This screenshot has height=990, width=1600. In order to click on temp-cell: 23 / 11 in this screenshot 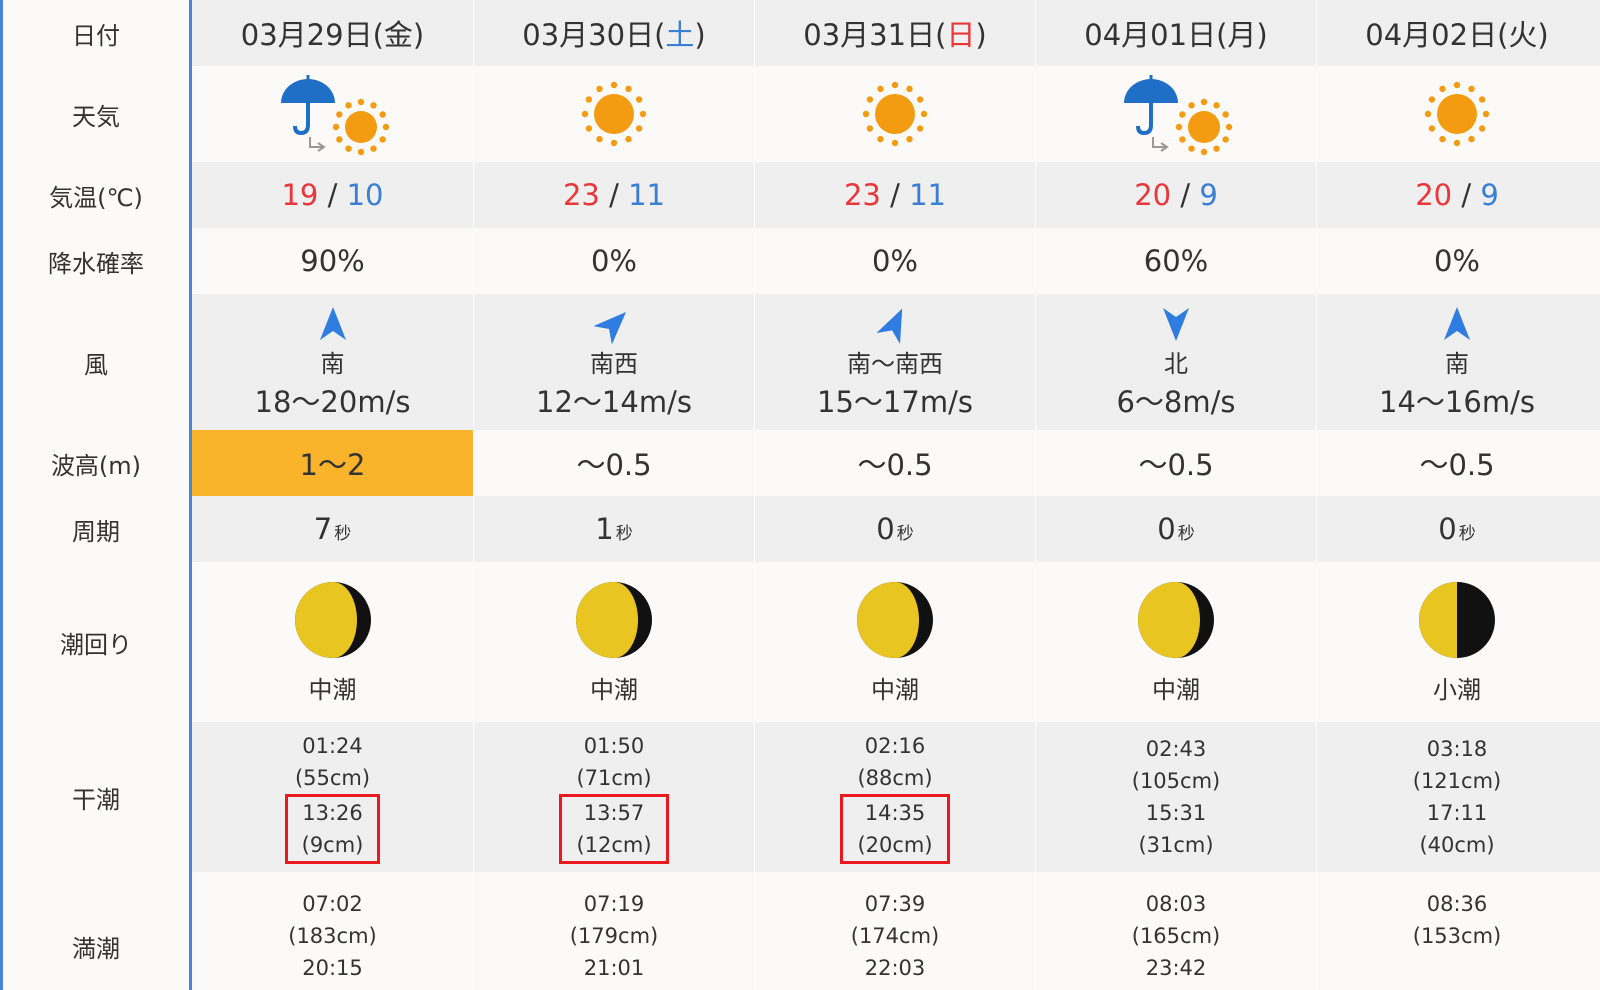, I will do `click(613, 195)`.